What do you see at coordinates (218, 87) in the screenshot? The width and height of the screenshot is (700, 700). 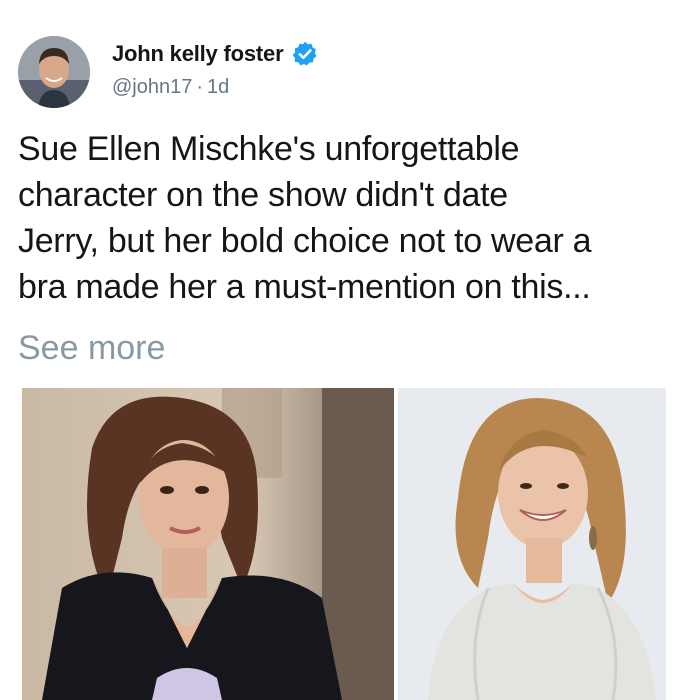 I see `tweet-timestamp: 1d` at bounding box center [218, 87].